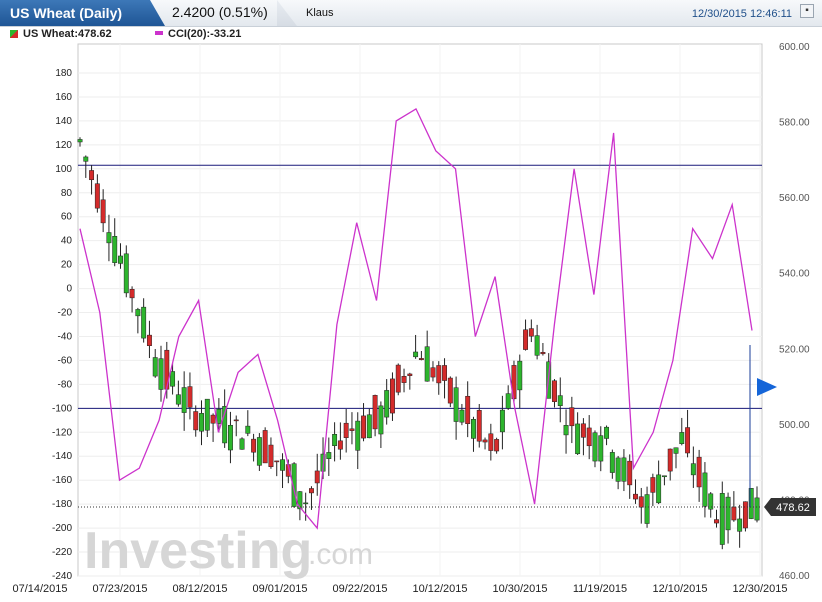 The image size is (822, 602). What do you see at coordinates (65, 313) in the screenshot?
I see `left-tick-label: -20` at bounding box center [65, 313].